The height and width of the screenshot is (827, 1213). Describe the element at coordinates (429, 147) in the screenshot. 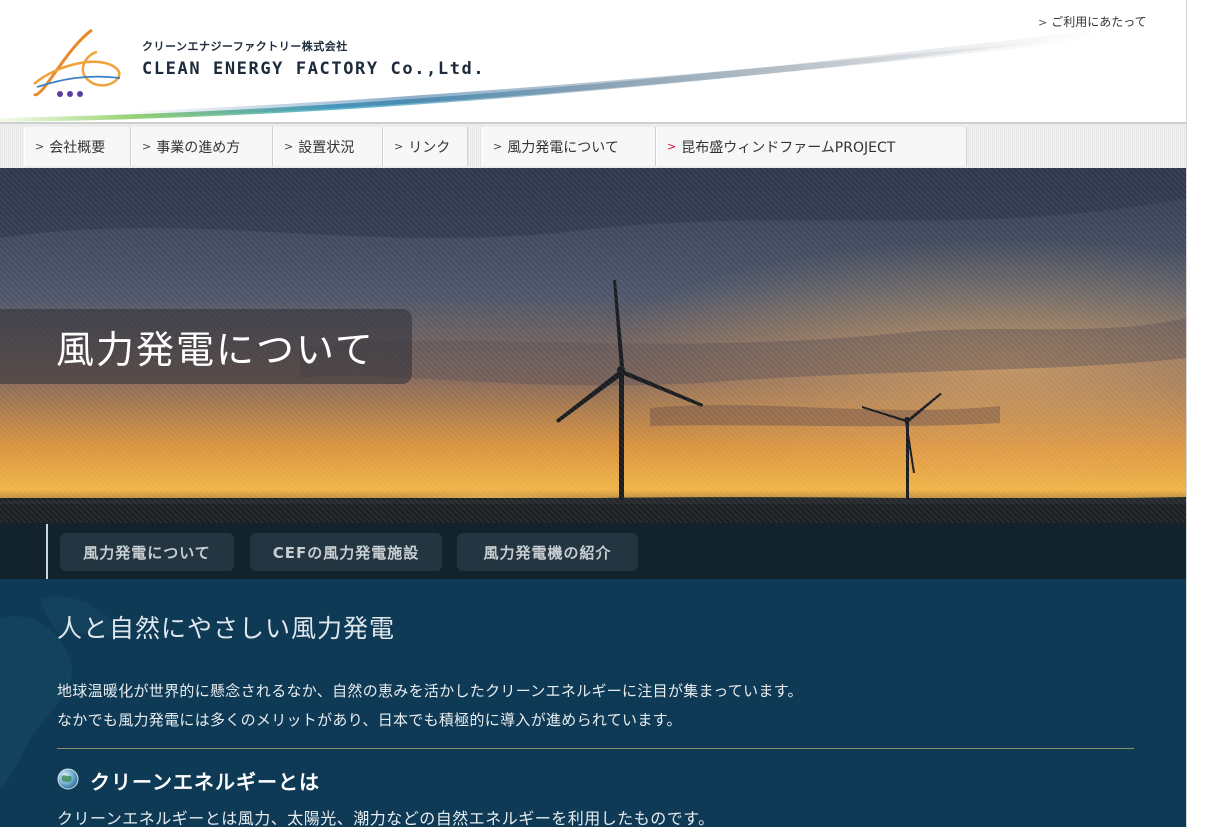

I see `nav-item-label: リンク` at that location.